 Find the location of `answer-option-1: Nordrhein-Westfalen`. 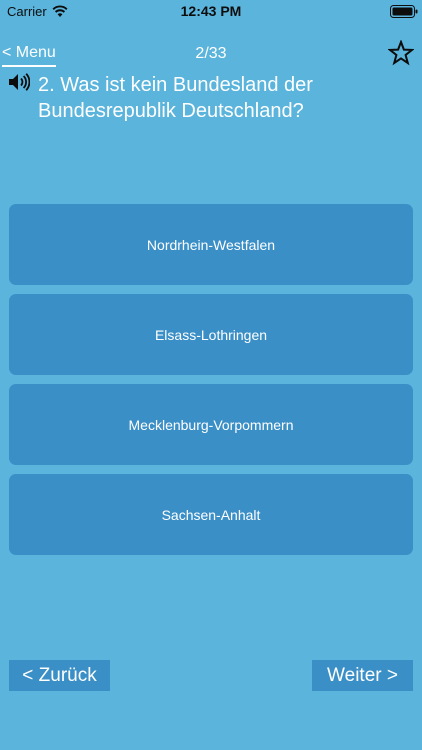

answer-option-1: Nordrhein-Westfalen is located at coordinates (211, 244).